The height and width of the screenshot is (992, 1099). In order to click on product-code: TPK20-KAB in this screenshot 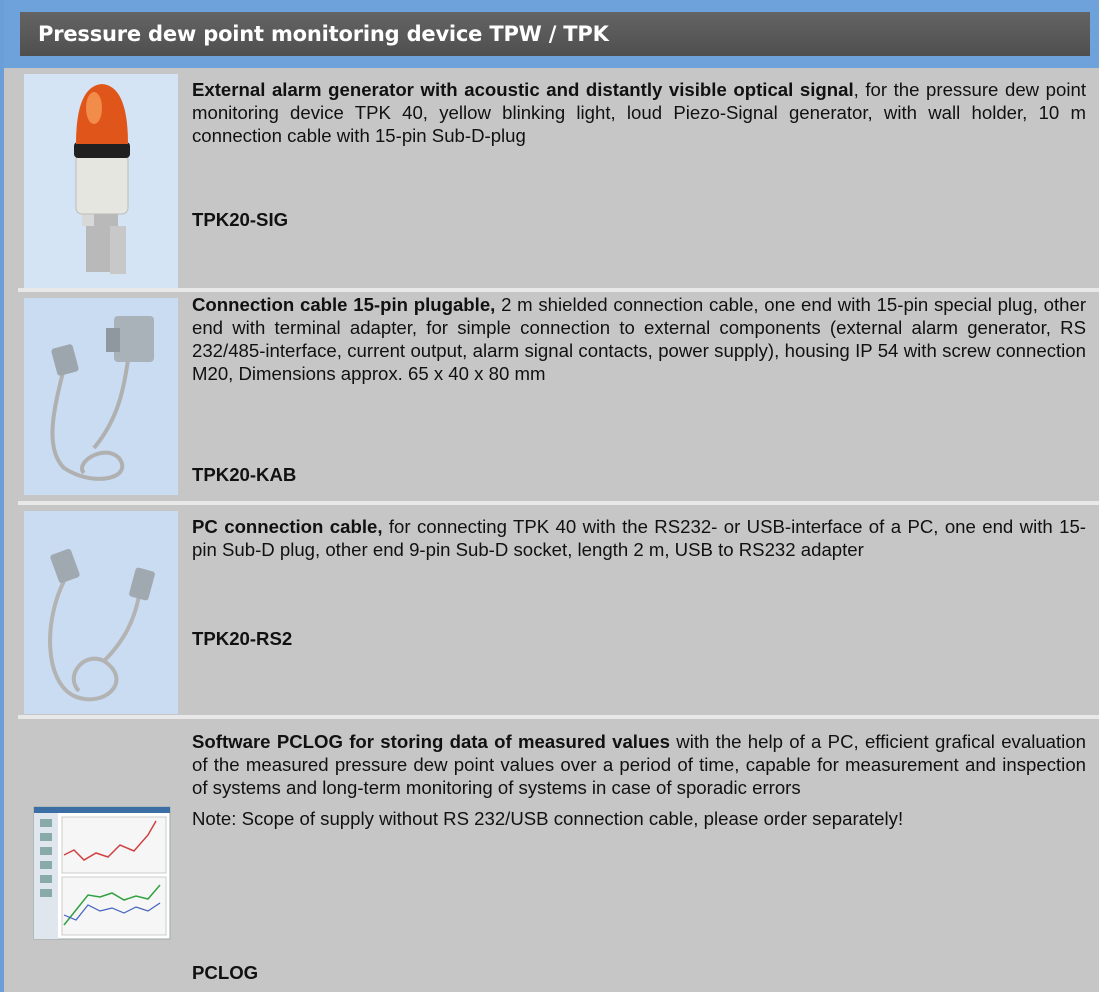, I will do `click(244, 474)`.